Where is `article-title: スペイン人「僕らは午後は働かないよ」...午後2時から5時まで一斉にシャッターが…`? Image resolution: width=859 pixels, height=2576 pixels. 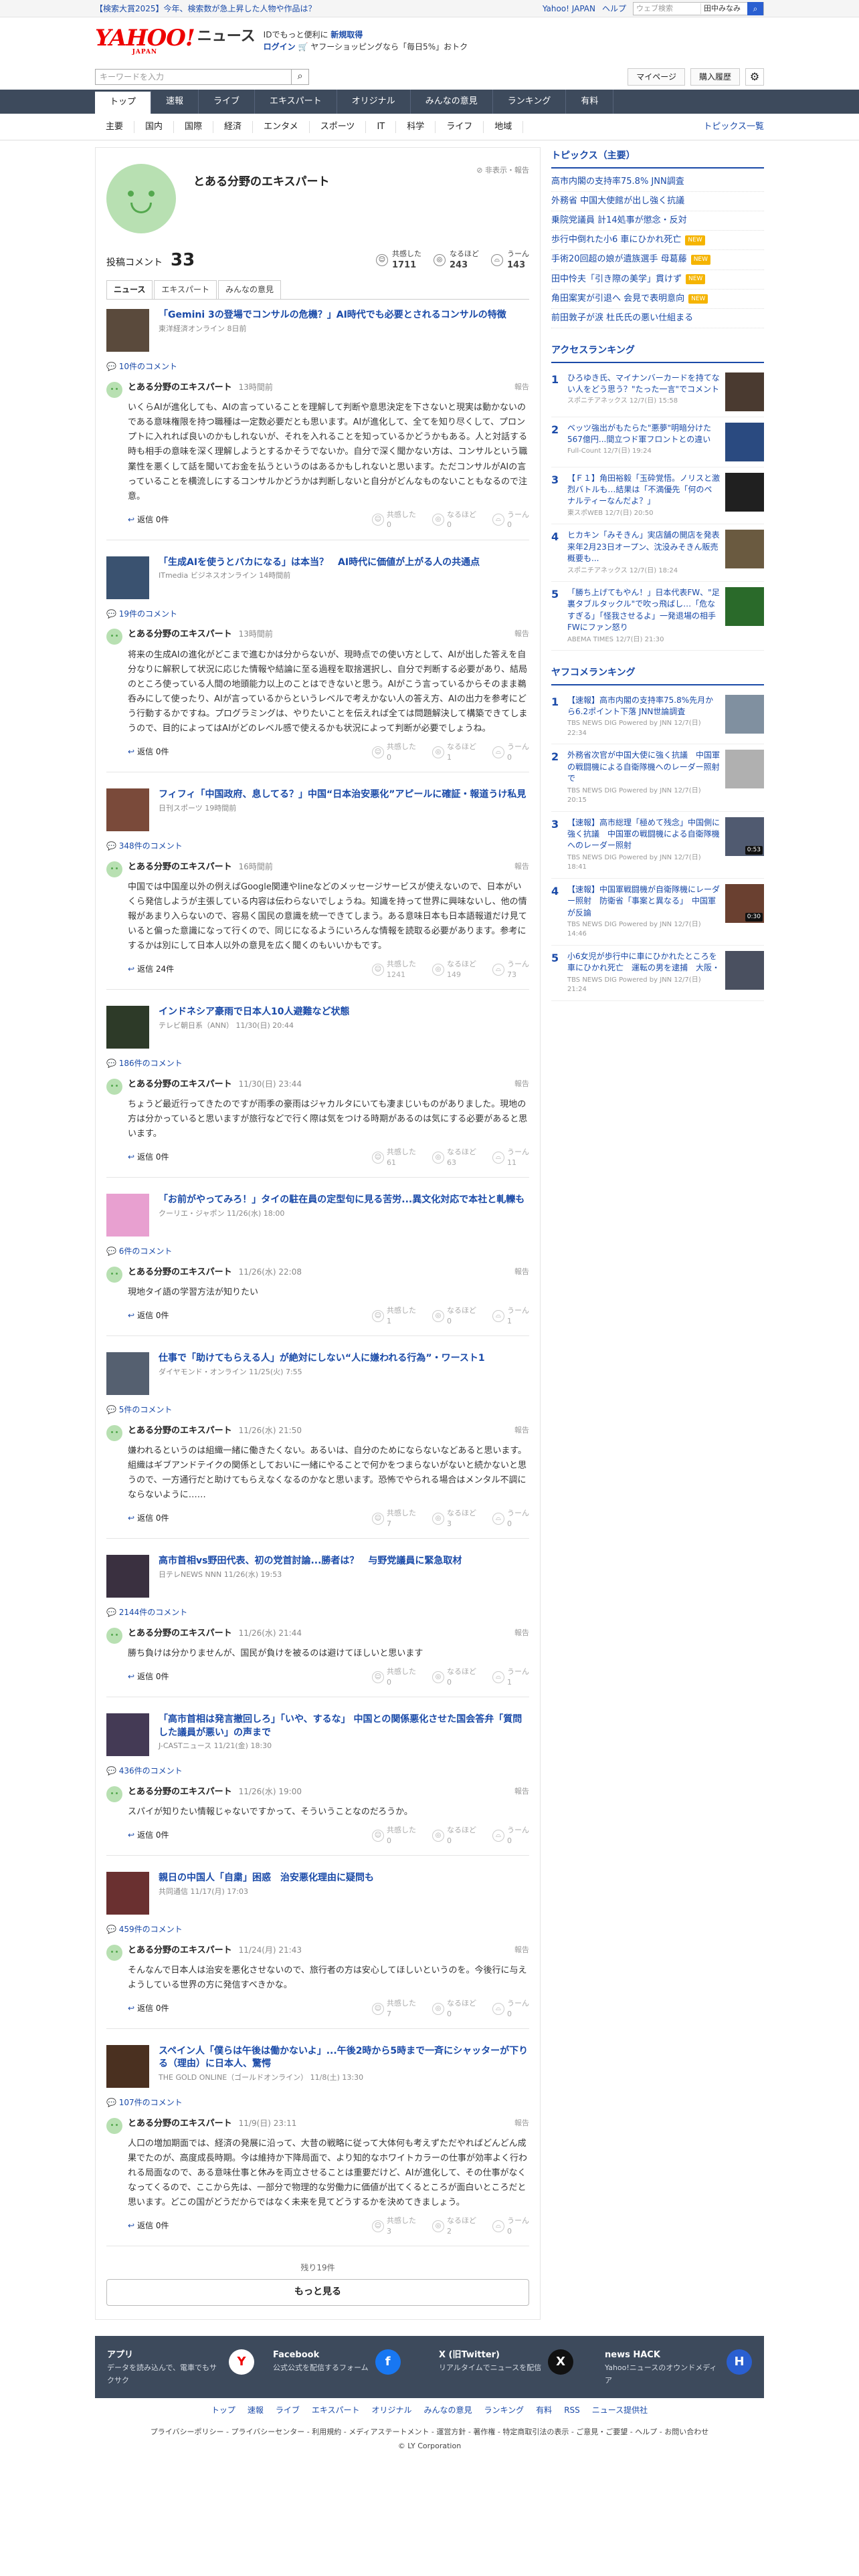 article-title: スペイン人「僕らは午後は働かないよ」...午後2時から5時まで一斉にシャッターが… is located at coordinates (344, 2058).